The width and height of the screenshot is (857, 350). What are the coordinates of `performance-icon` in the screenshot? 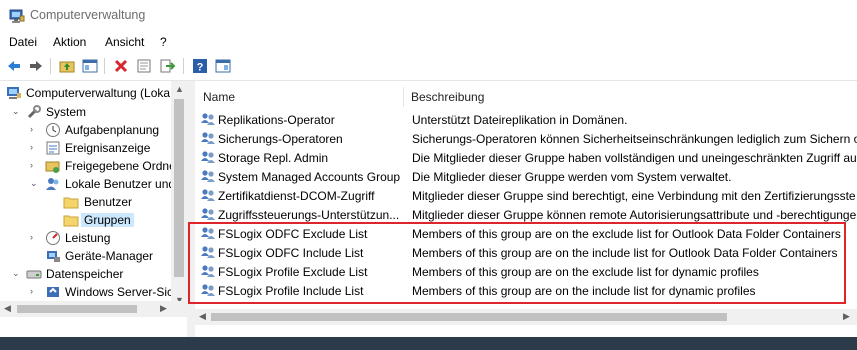 It's located at (53, 238).